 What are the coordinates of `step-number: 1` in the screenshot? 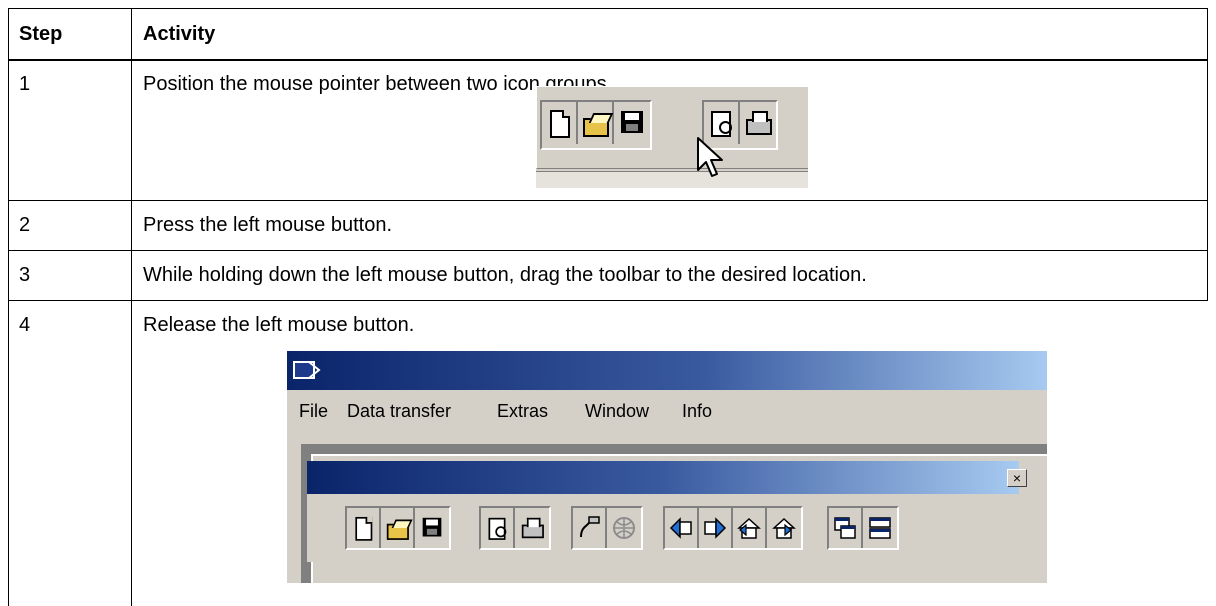 It's located at (25, 84).